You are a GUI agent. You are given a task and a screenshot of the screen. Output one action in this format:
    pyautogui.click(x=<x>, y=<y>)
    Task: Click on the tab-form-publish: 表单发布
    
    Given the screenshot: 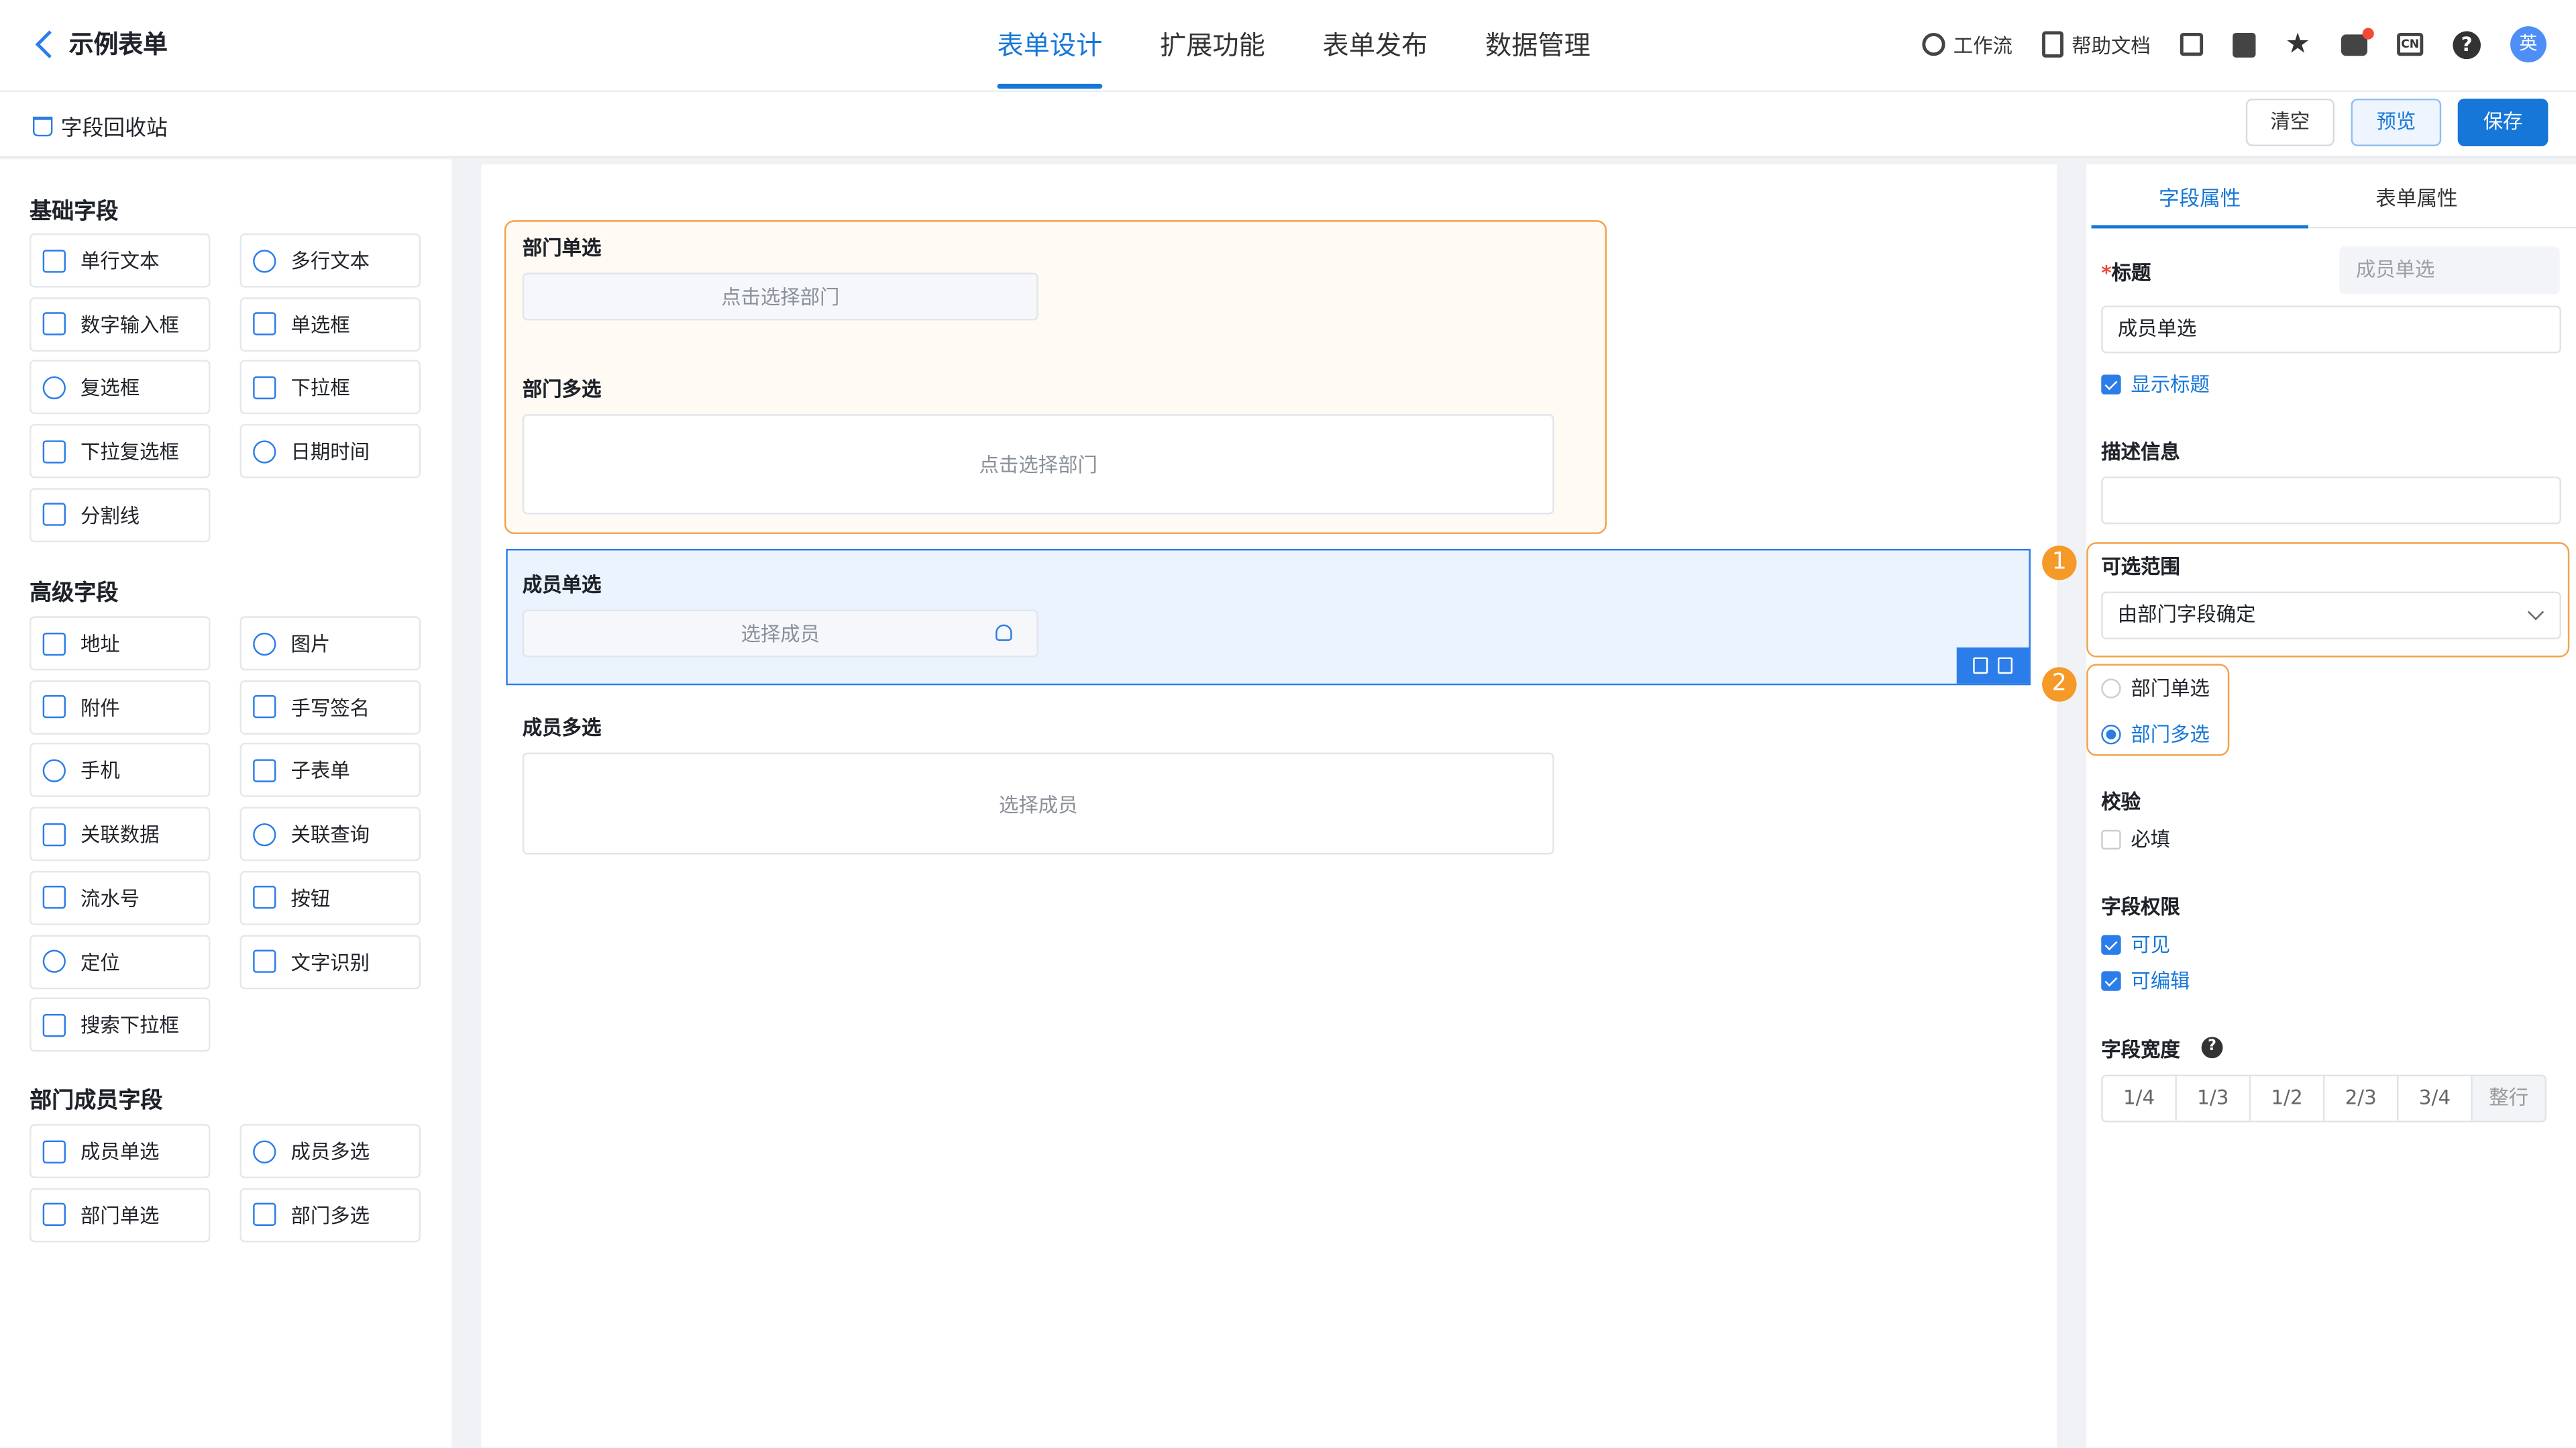 What is the action you would take?
    pyautogui.click(x=1375, y=46)
    